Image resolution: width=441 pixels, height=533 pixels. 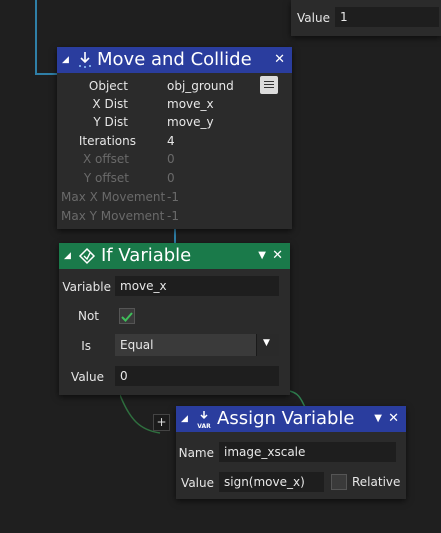 What do you see at coordinates (387, 17) in the screenshot?
I see `top-value-field: 1` at bounding box center [387, 17].